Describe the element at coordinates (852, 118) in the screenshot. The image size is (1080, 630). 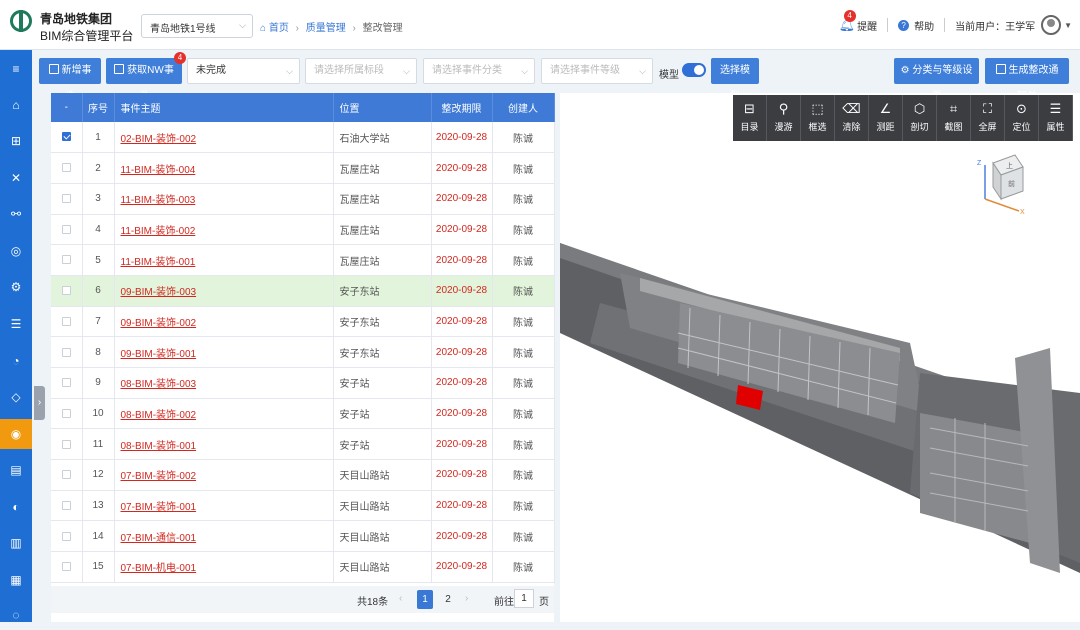
I see `viewer-tool-clear: ⌫ 清除` at that location.